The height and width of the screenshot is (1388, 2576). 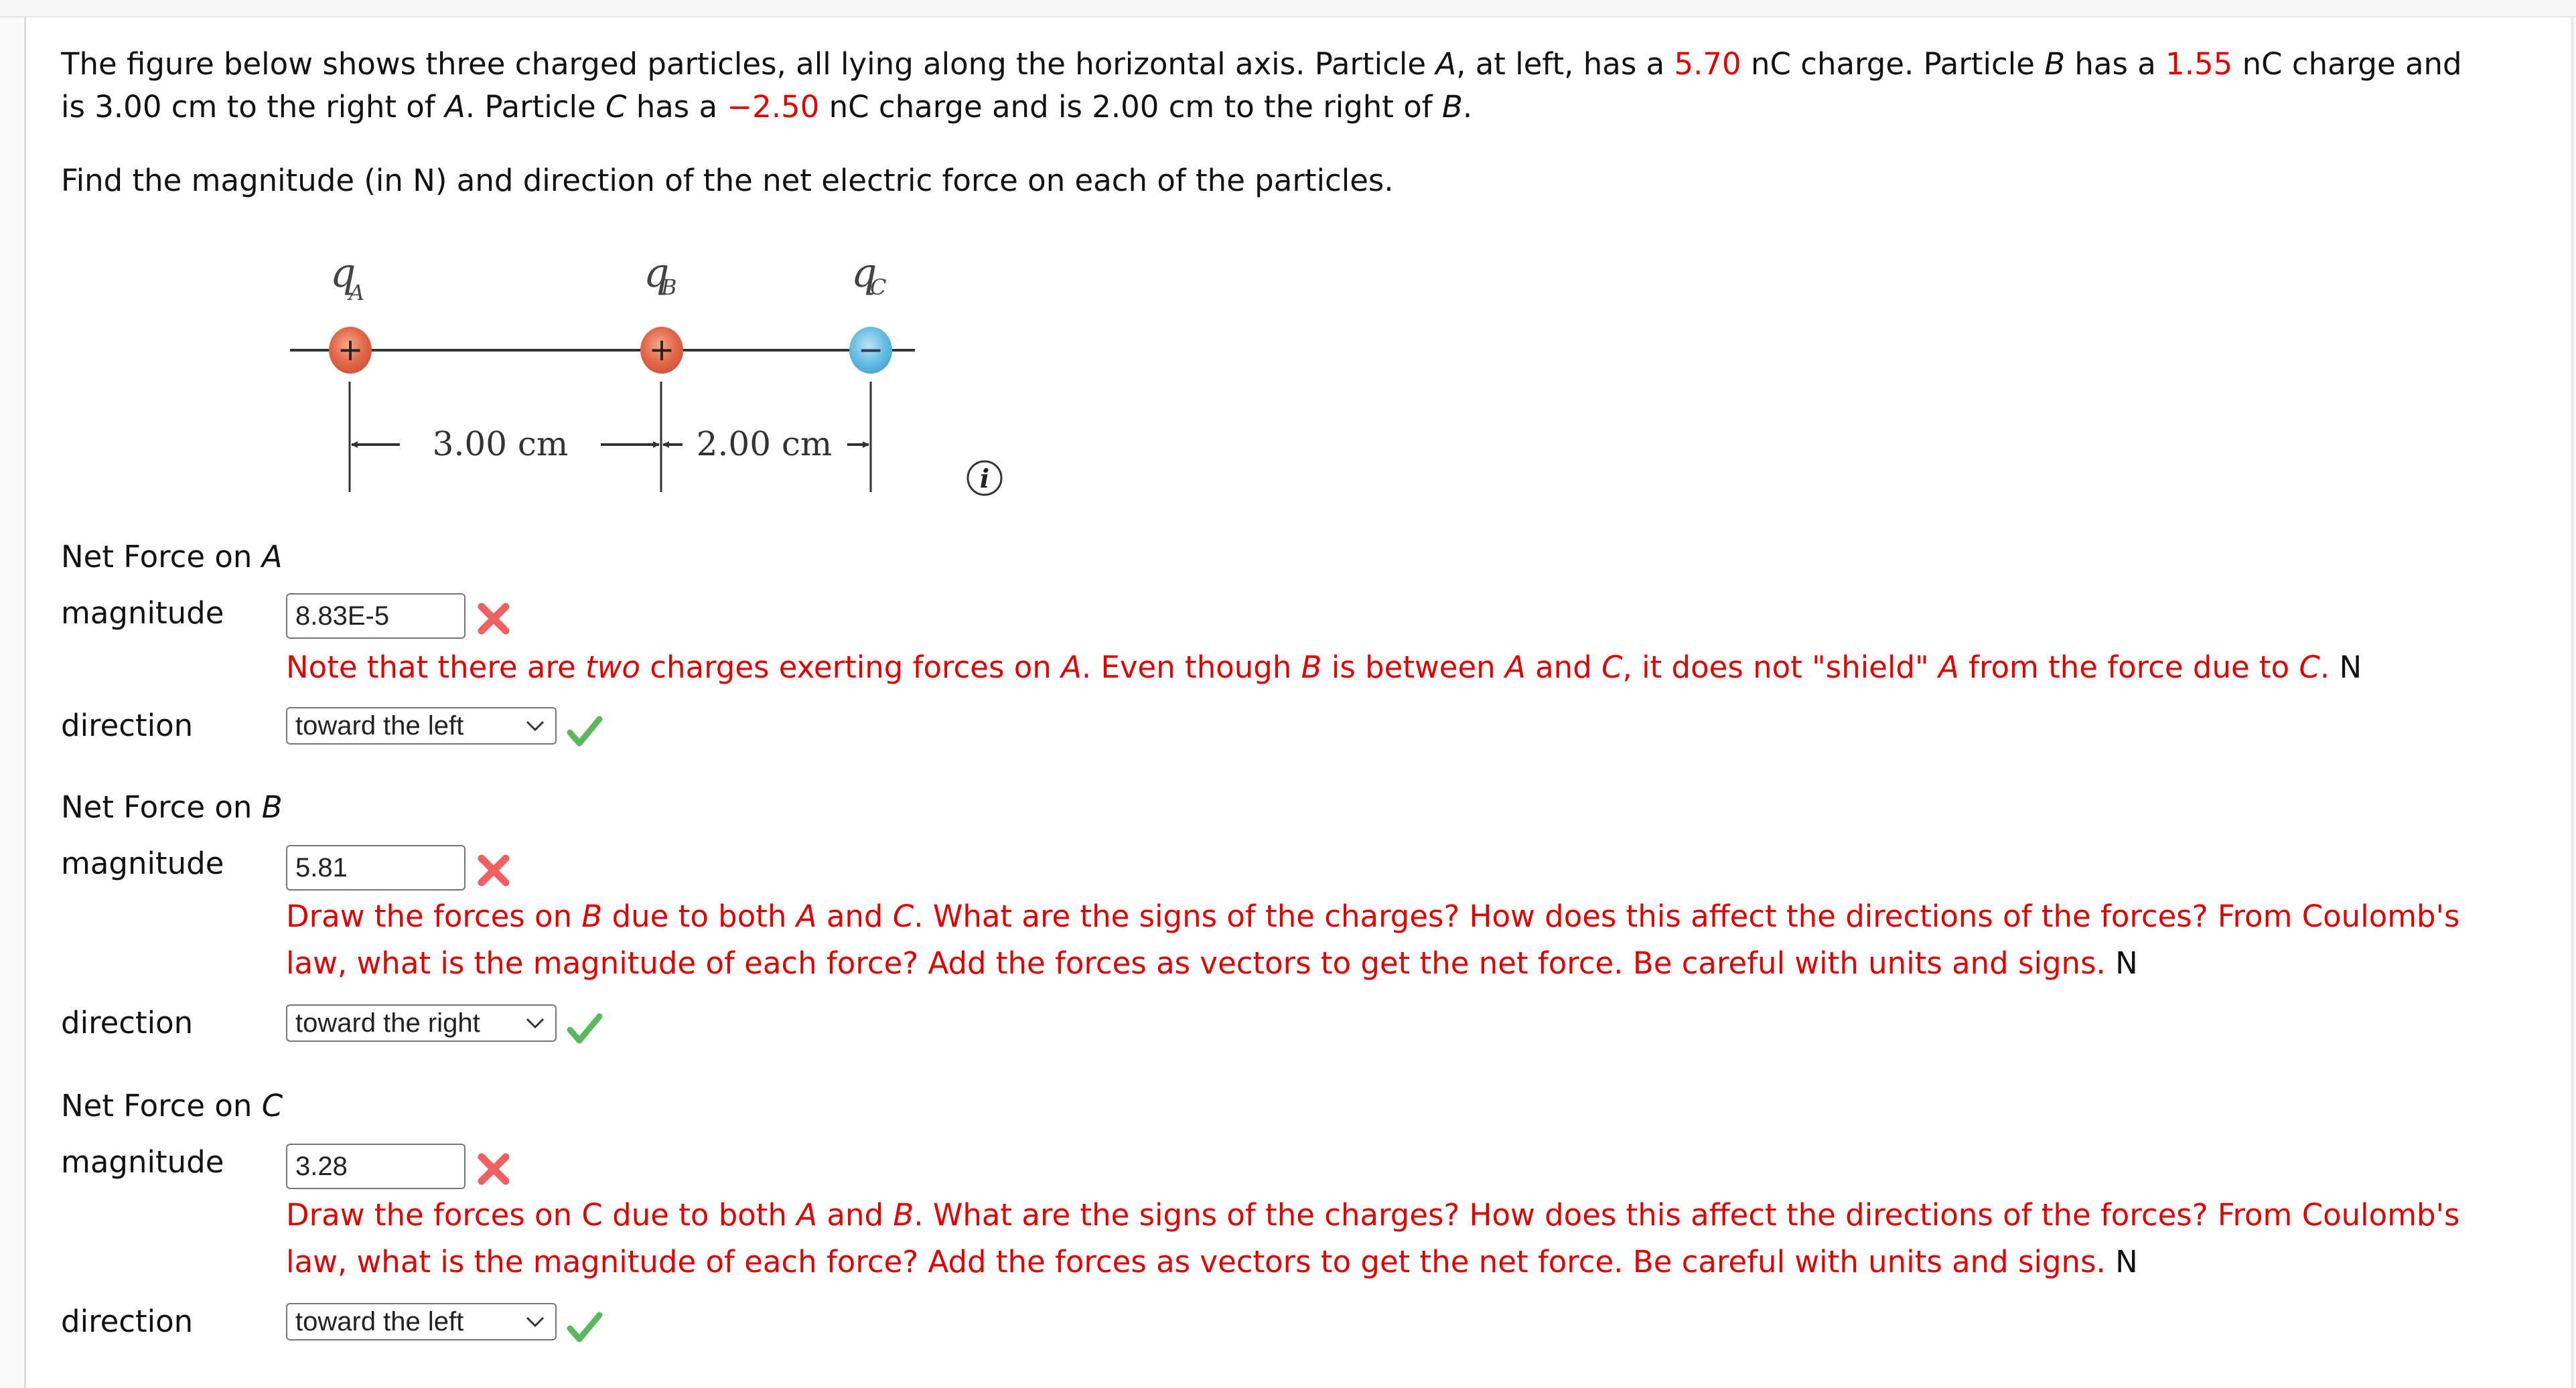 I want to click on magnitude-input-B: 5.81, so click(x=376, y=868).